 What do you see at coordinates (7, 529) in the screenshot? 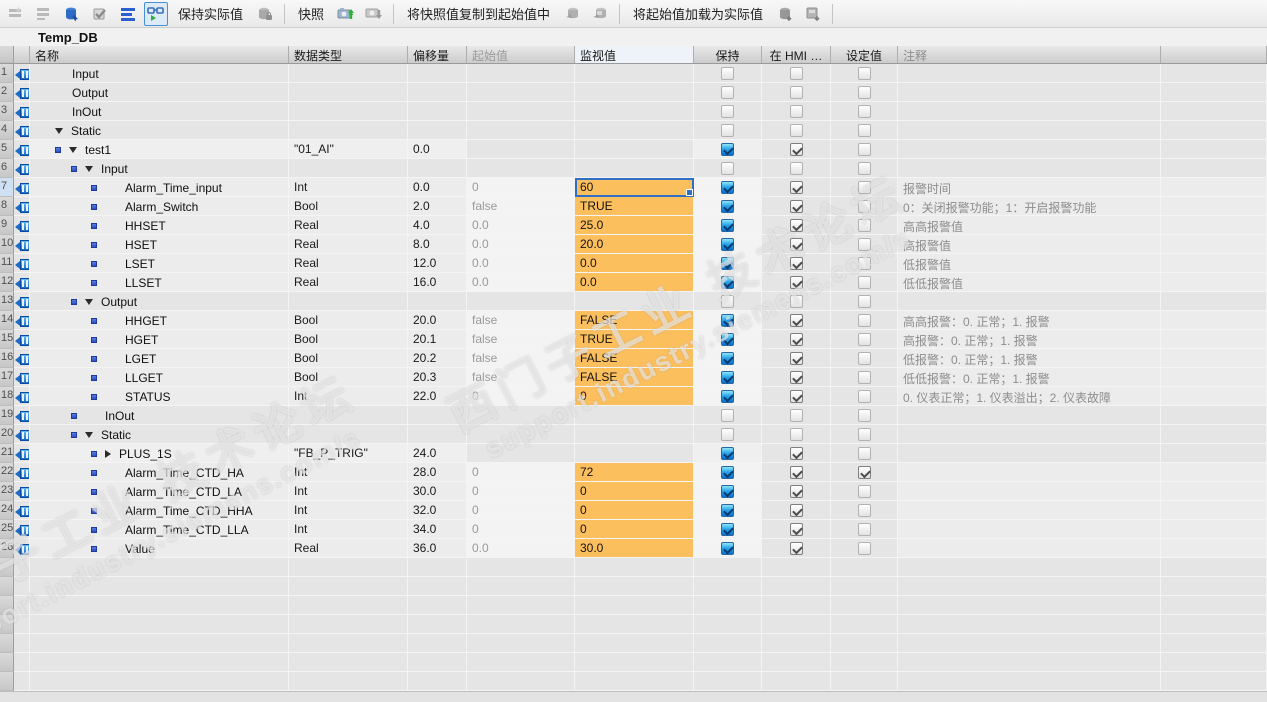
I see `row-number: 25` at bounding box center [7, 529].